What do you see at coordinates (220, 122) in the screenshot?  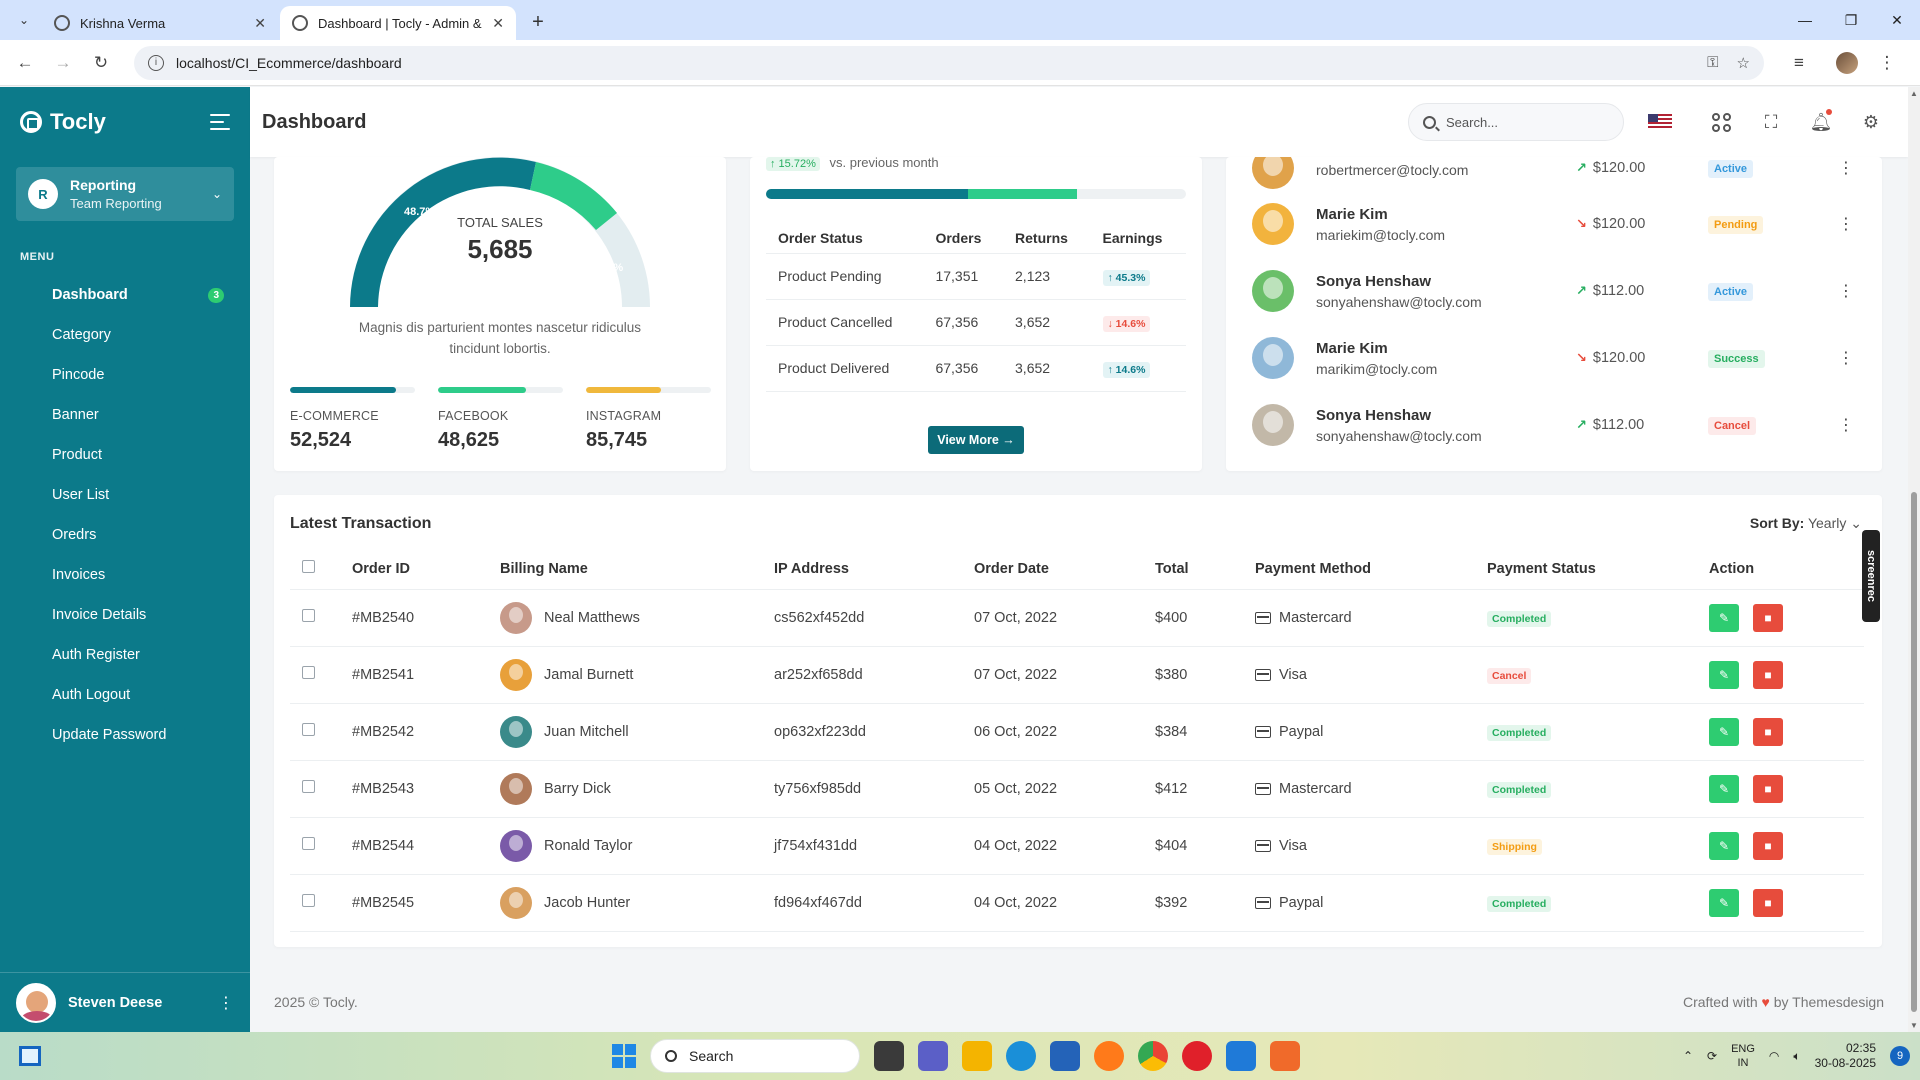 I see `hamburger-menu-icon` at bounding box center [220, 122].